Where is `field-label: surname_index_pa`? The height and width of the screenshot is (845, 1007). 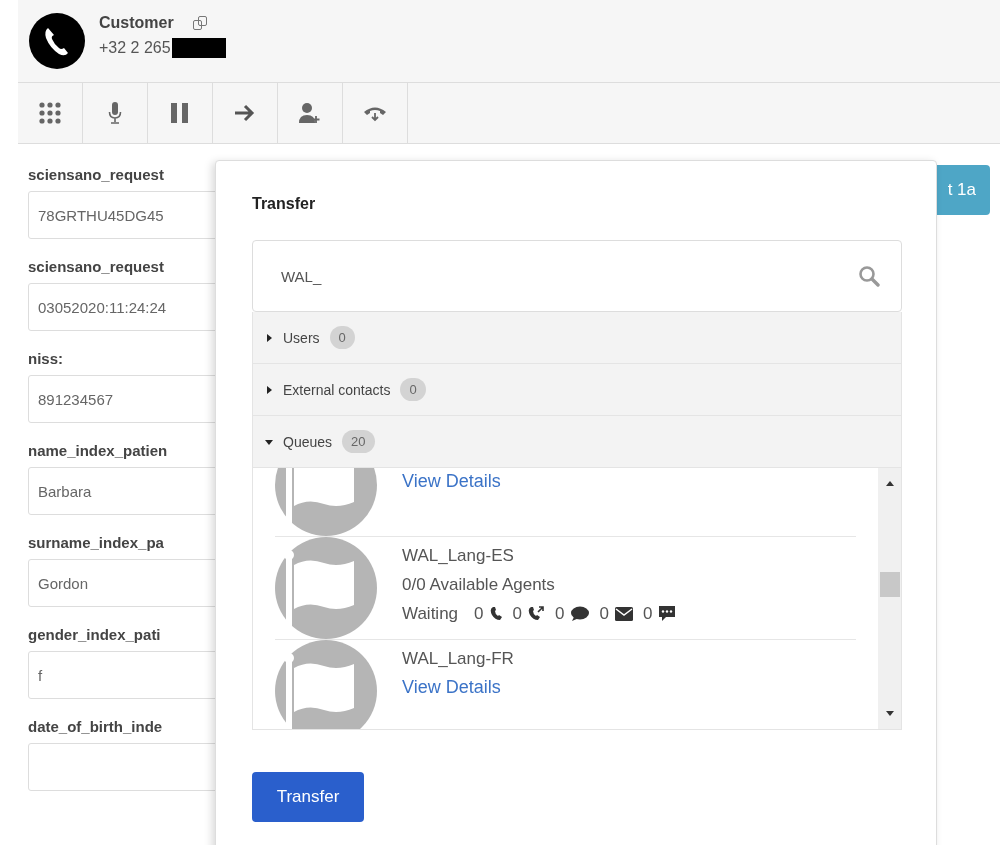 field-label: surname_index_pa is located at coordinates (96, 542).